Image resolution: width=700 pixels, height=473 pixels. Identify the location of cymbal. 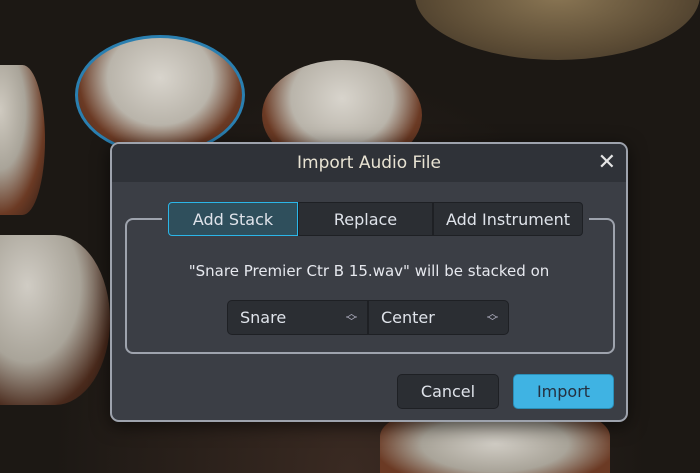
(557, 30).